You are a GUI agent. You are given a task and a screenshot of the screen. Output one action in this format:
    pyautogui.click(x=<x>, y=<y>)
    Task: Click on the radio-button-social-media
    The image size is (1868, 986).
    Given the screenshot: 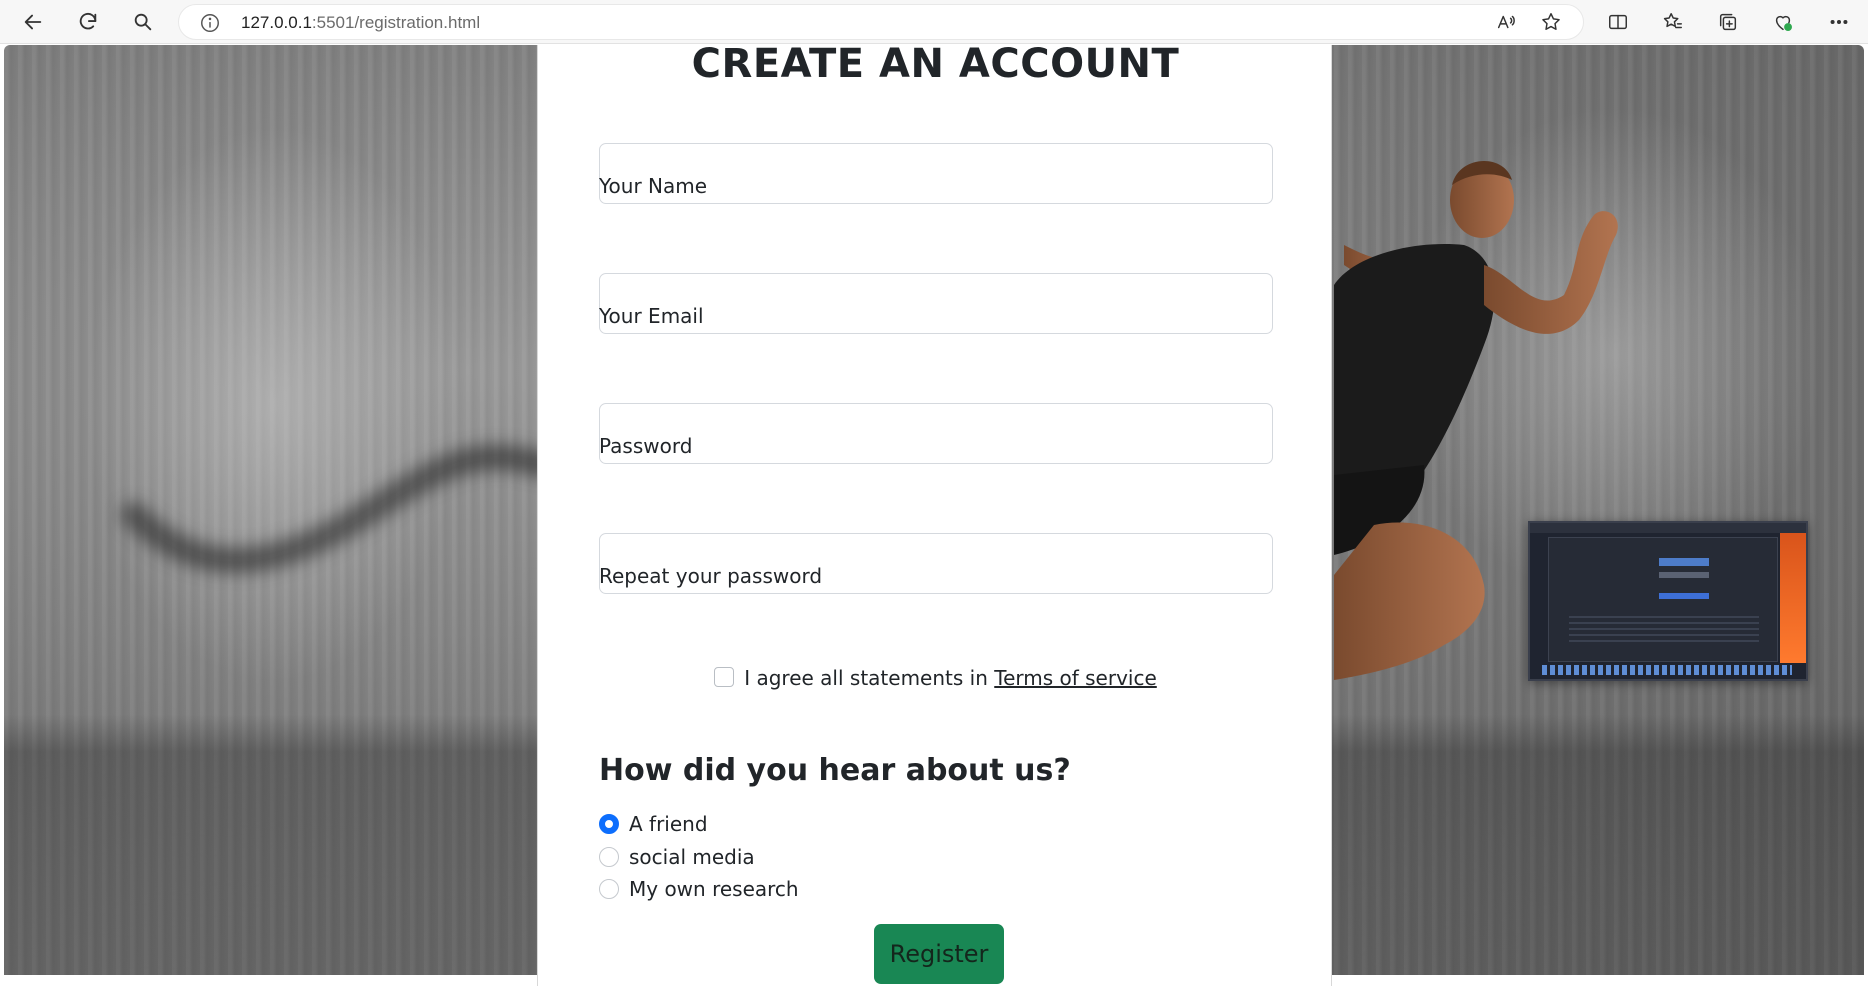 What is the action you would take?
    pyautogui.click(x=609, y=857)
    